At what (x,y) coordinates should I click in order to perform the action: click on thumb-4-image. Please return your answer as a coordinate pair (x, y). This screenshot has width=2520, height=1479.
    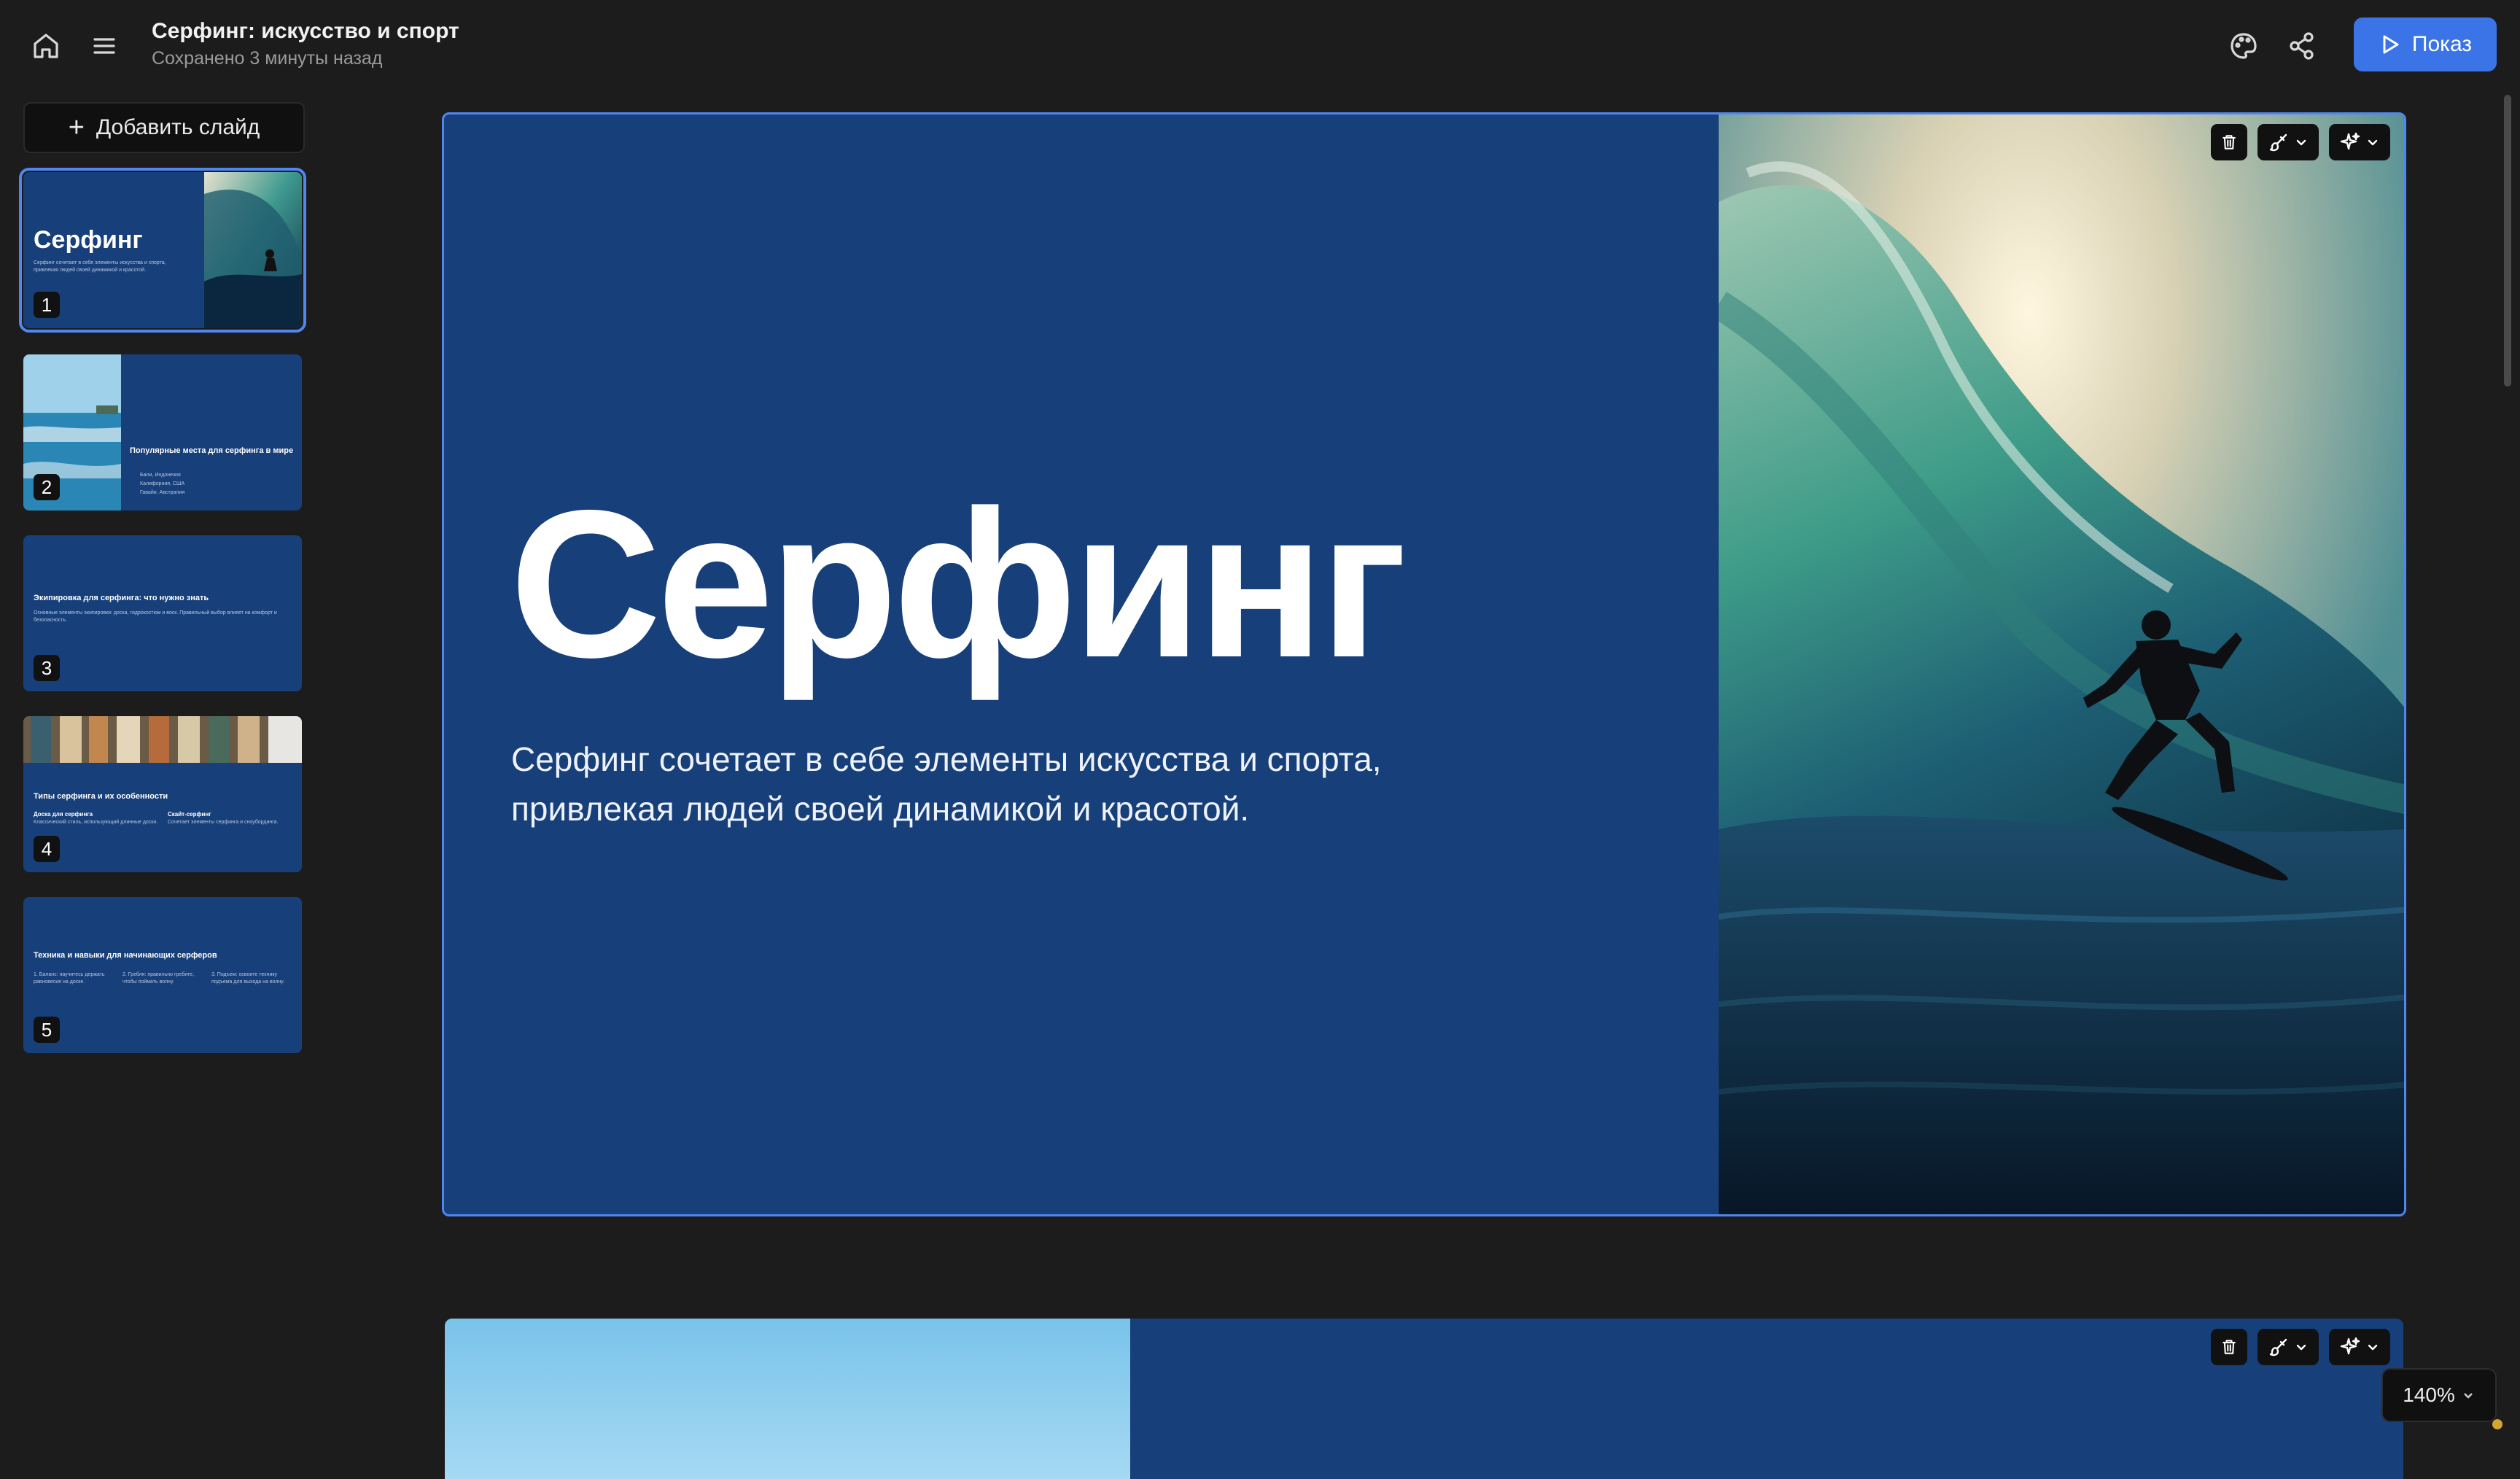
    Looking at the image, I should click on (162, 739).